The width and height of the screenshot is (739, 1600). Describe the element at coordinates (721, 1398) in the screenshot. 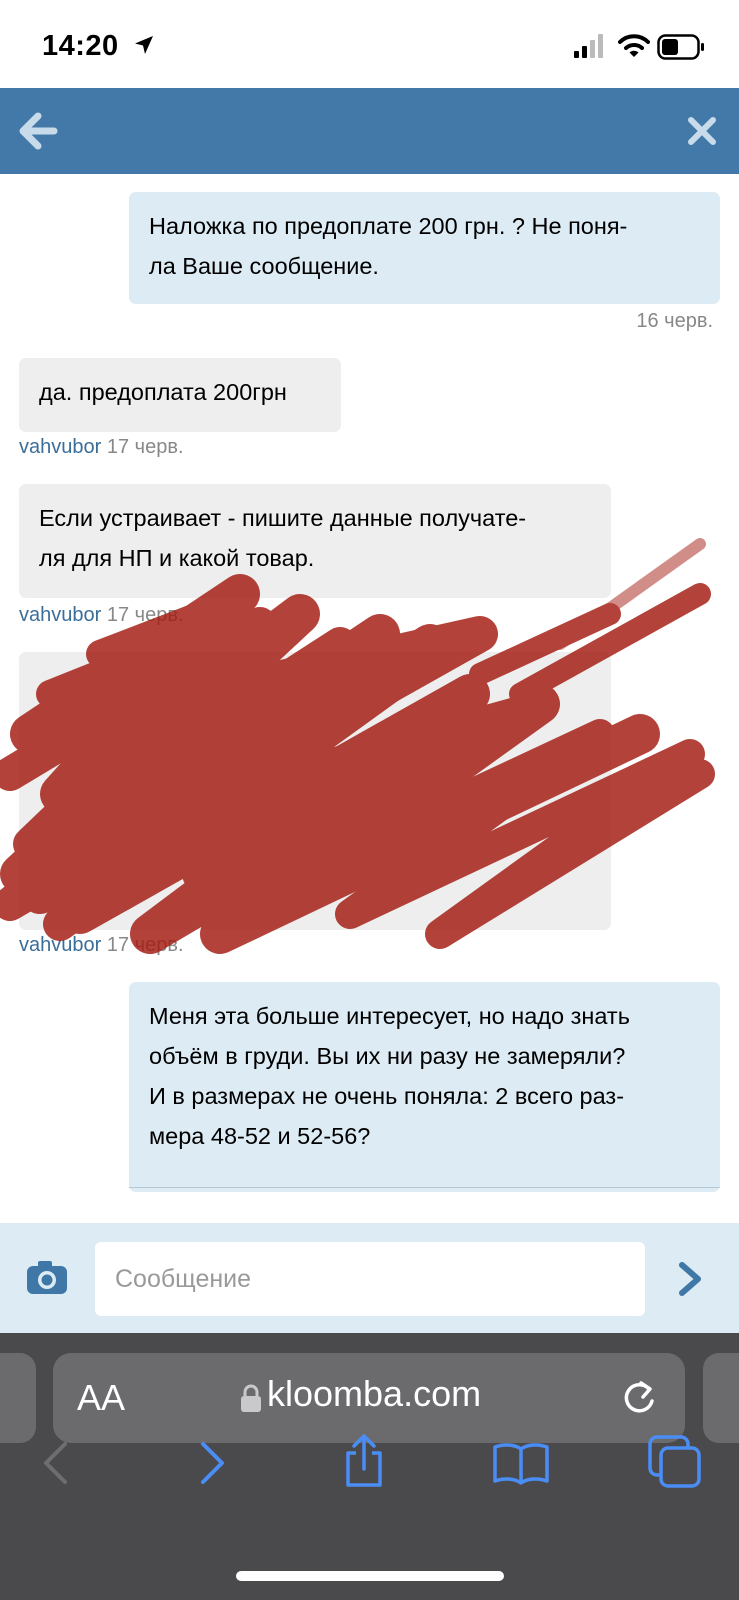

I see `next-tab-preview` at that location.